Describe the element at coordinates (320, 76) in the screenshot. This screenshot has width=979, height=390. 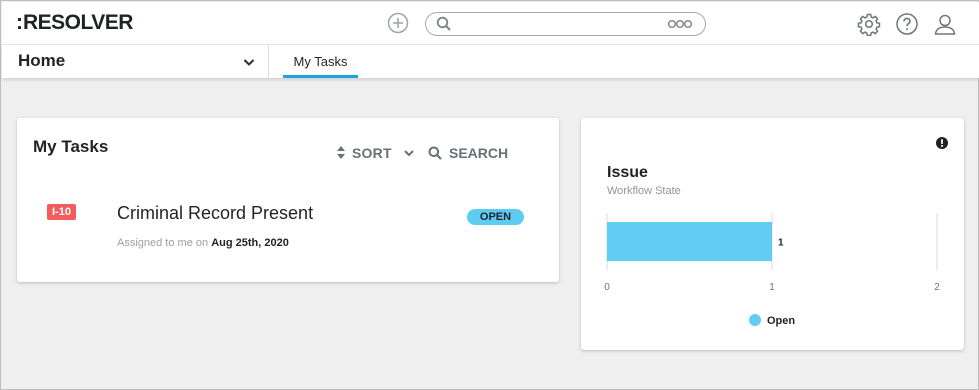
I see `tab-active-indicator` at that location.